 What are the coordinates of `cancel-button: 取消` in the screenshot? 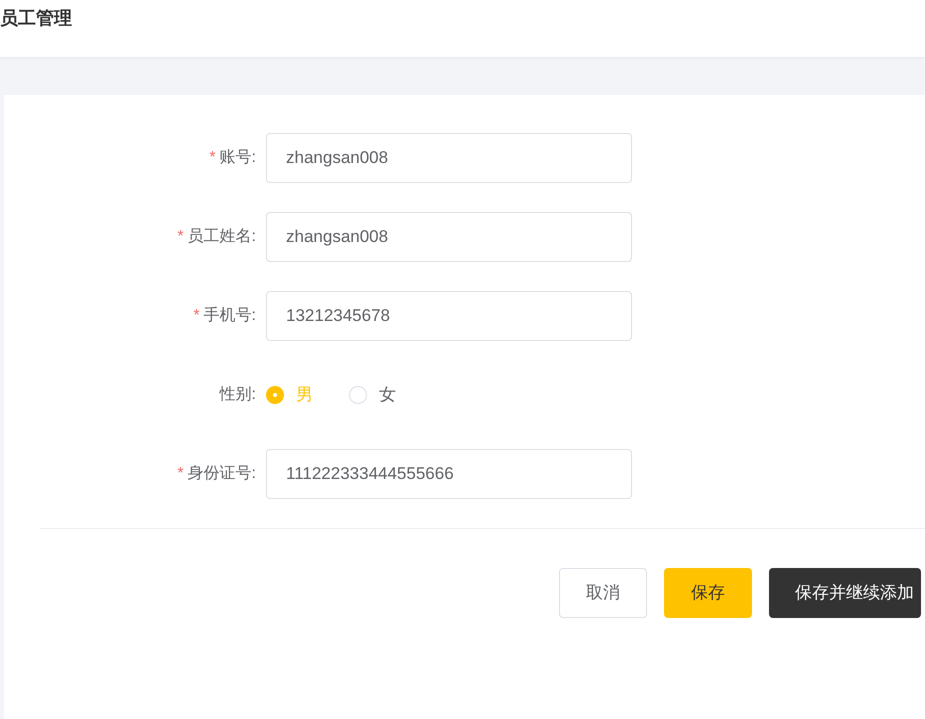 It's located at (603, 593).